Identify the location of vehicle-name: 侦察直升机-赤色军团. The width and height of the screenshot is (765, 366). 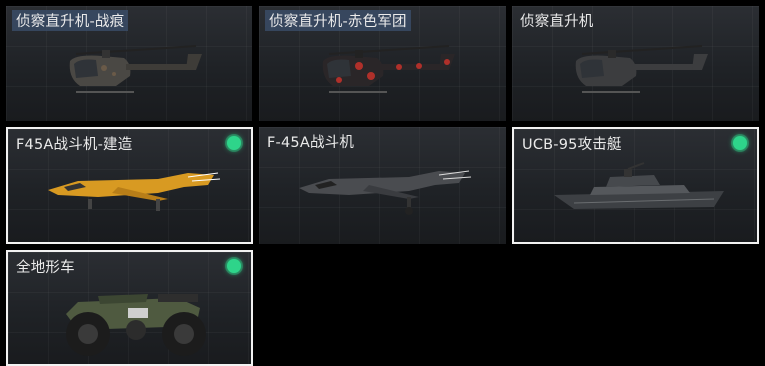
(338, 20).